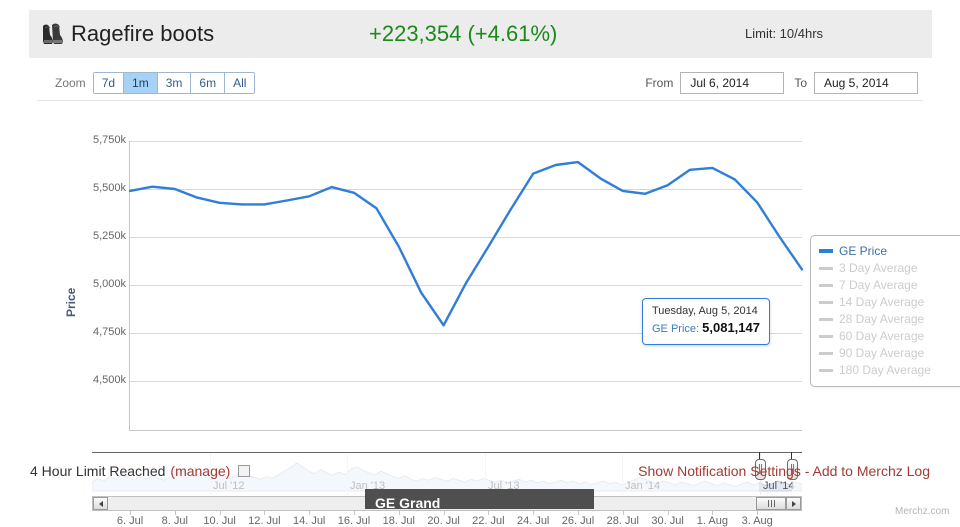 This screenshot has height=527, width=960. I want to click on show-notification-settings-link: Show Notification Settings, so click(719, 471).